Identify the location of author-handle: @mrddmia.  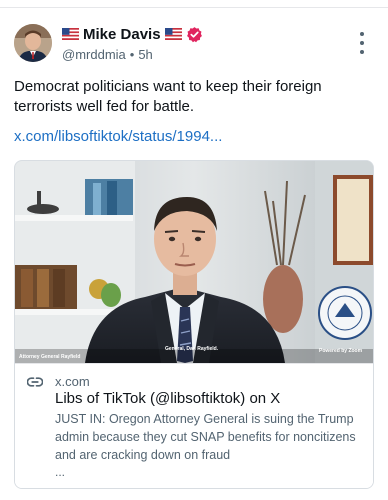
(94, 54).